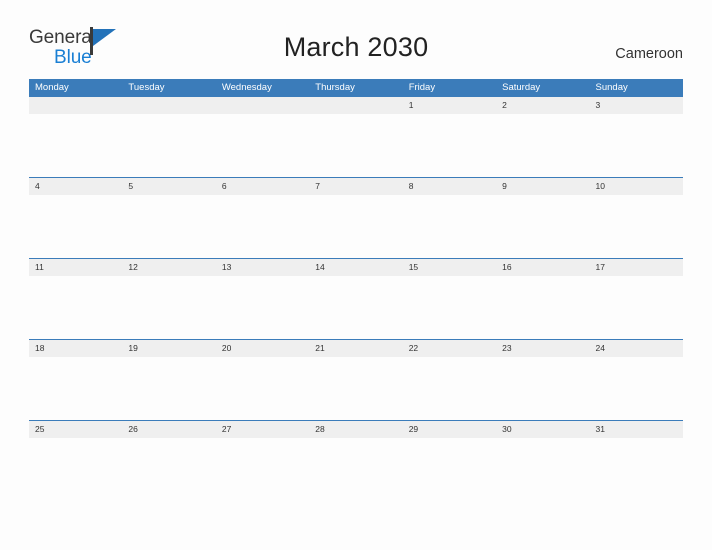 This screenshot has height=550, width=712. I want to click on day-cell: 28, so click(355, 429).